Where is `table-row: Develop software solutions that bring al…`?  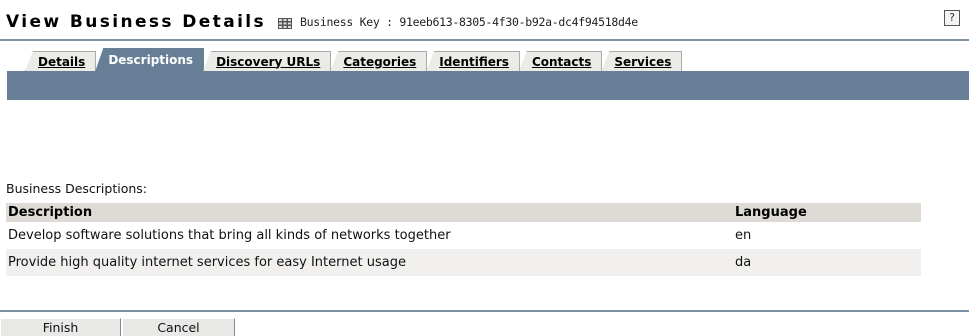
table-row: Develop software solutions that bring al… is located at coordinates (463, 235).